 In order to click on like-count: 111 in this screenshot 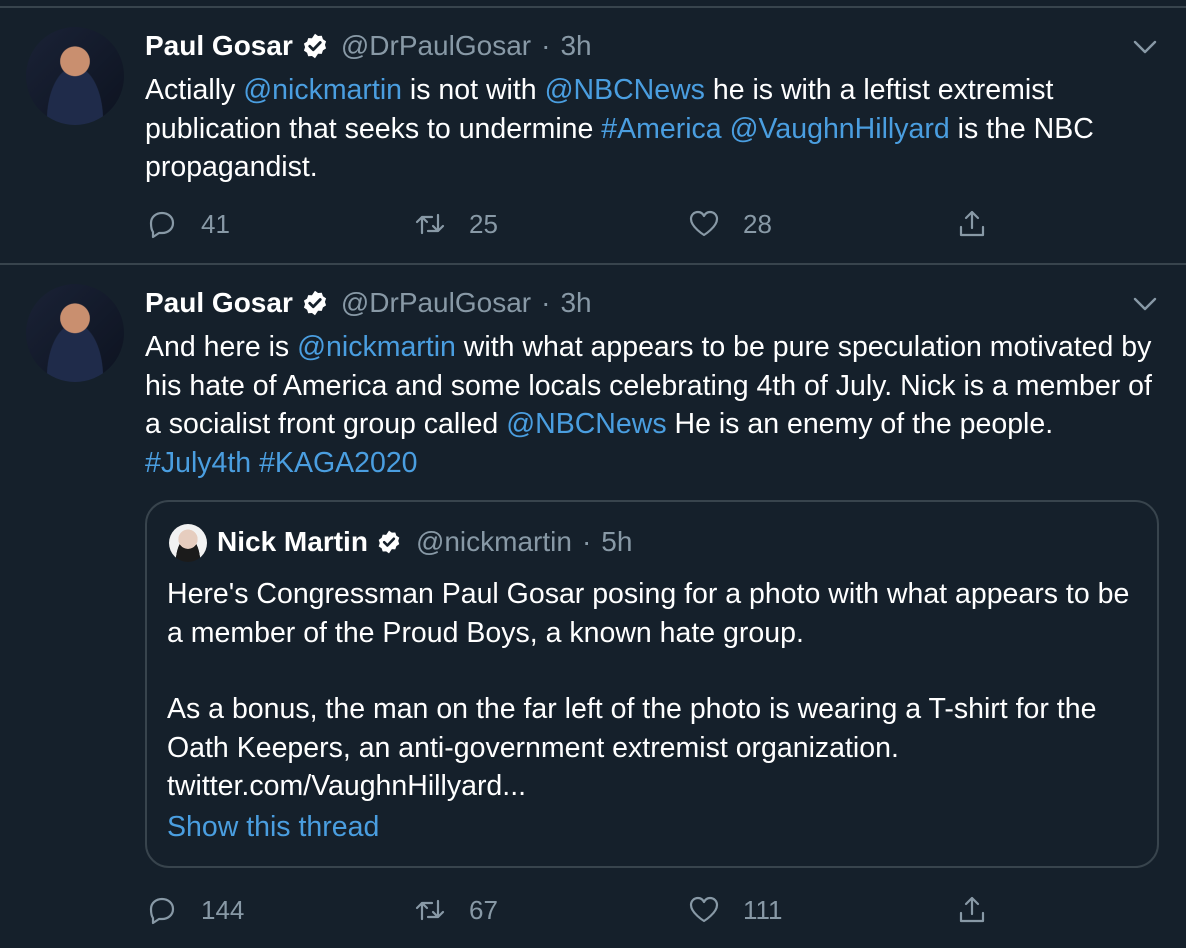, I will do `click(763, 909)`.